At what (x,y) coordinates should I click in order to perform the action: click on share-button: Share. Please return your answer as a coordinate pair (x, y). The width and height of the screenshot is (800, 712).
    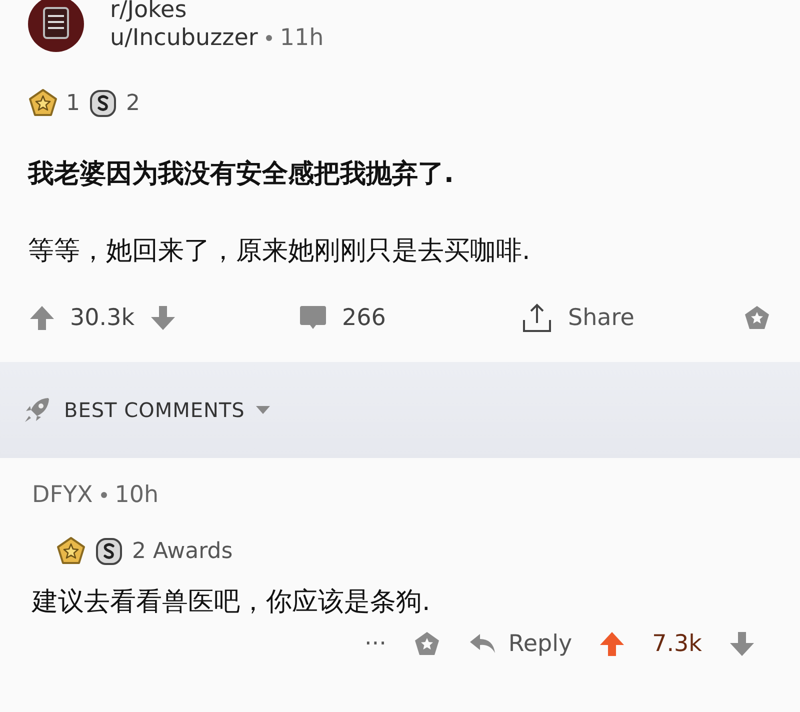
    Looking at the image, I should click on (601, 318).